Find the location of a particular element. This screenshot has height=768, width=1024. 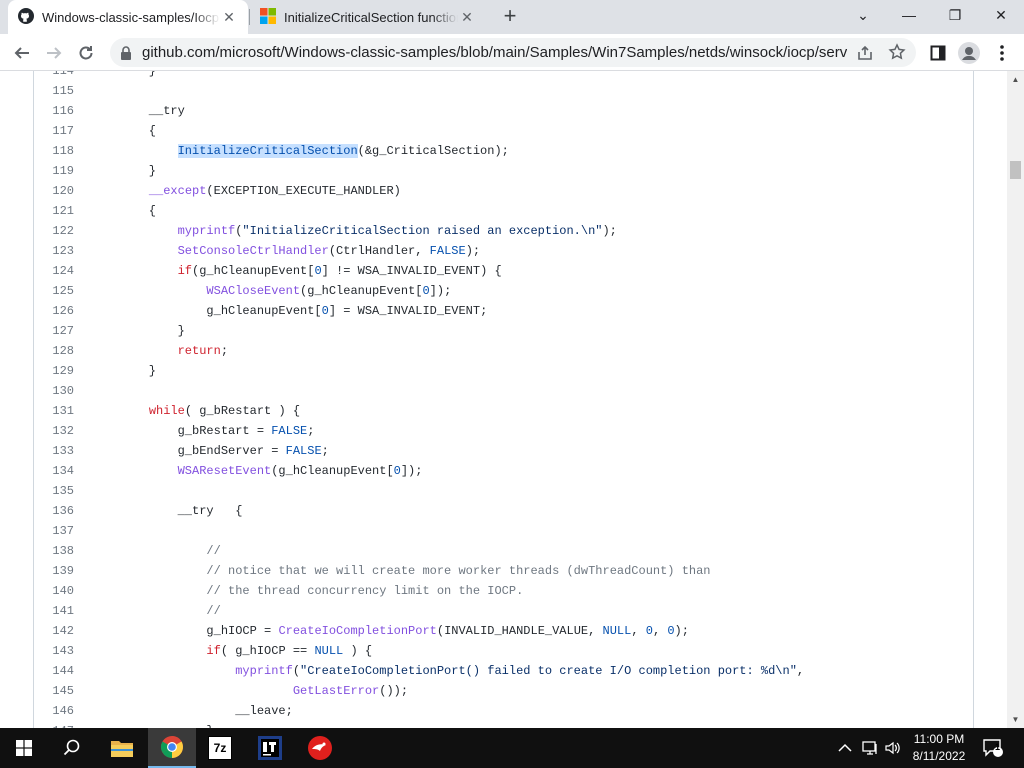

forward-button is located at coordinates (54, 53).